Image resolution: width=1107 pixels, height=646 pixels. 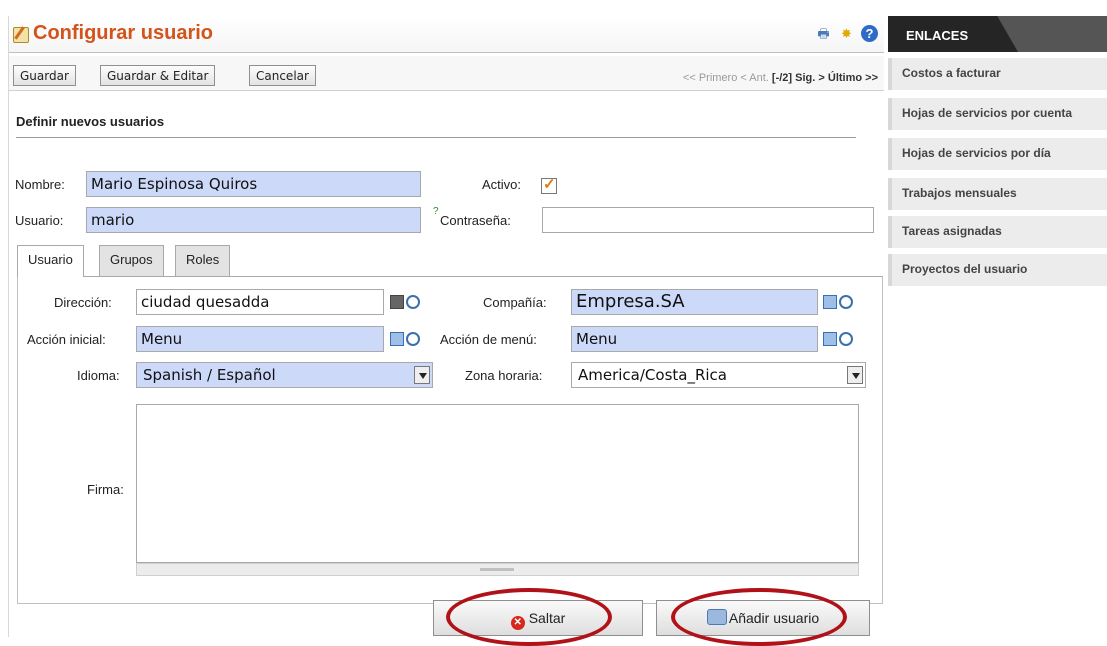 What do you see at coordinates (997, 154) in the screenshot?
I see `link-hojas-por-dia: Hojas de servicios por día` at bounding box center [997, 154].